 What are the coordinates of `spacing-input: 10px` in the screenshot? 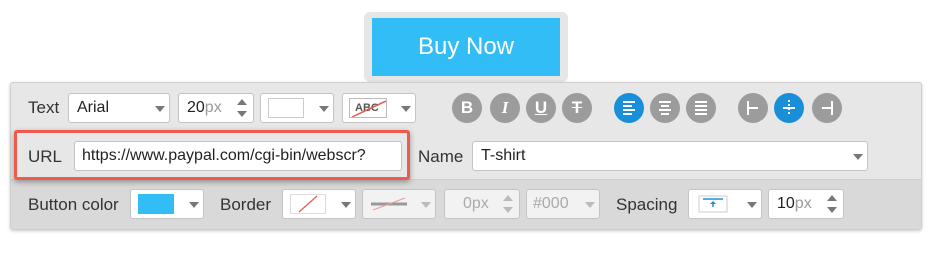 It's located at (806, 204).